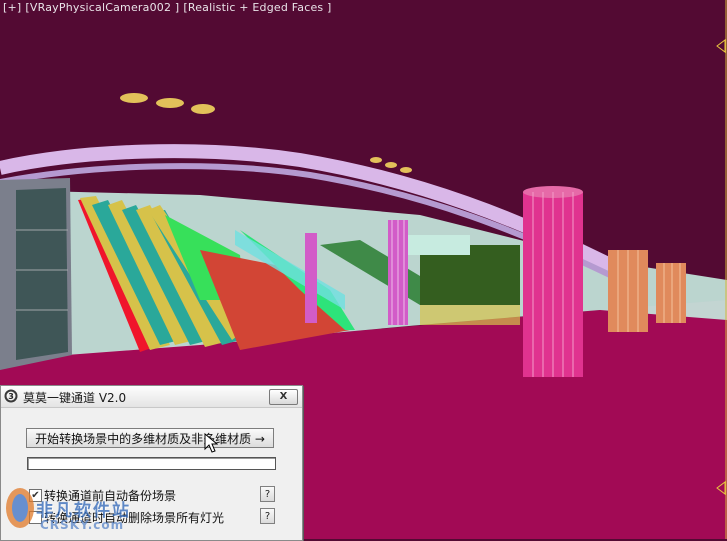 This screenshot has width=727, height=541. What do you see at coordinates (211, 443) in the screenshot?
I see `mouse-cursor-icon` at bounding box center [211, 443].